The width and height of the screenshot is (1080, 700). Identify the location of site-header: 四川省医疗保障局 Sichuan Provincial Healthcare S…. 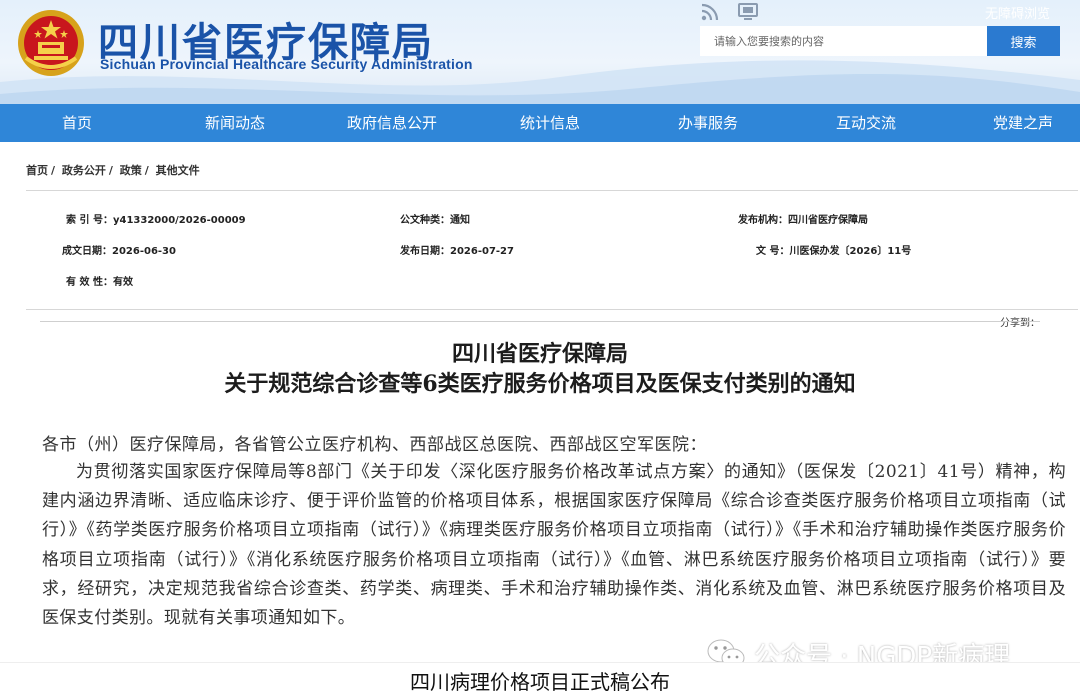
(540, 52).